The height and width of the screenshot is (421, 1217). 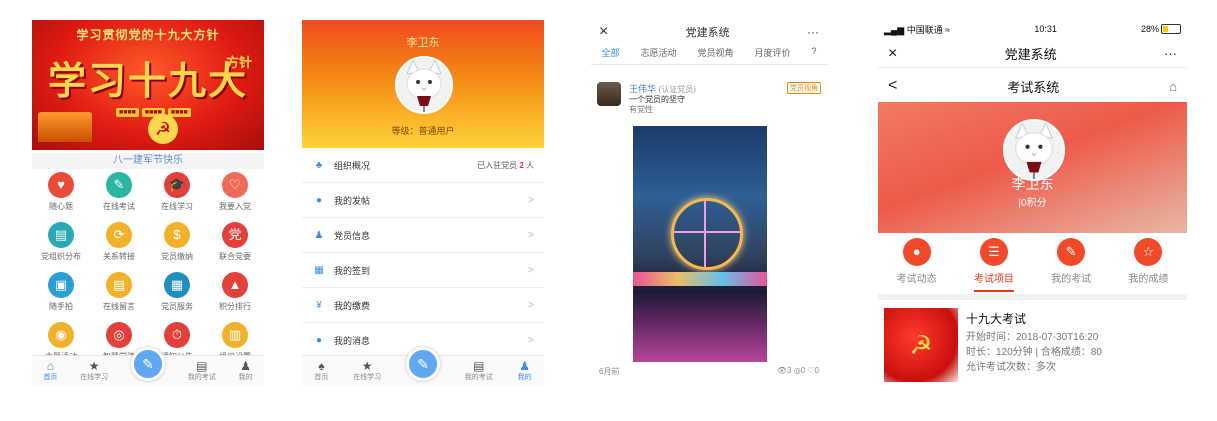 I want to click on grid-label: 联合党委, so click(x=235, y=256).